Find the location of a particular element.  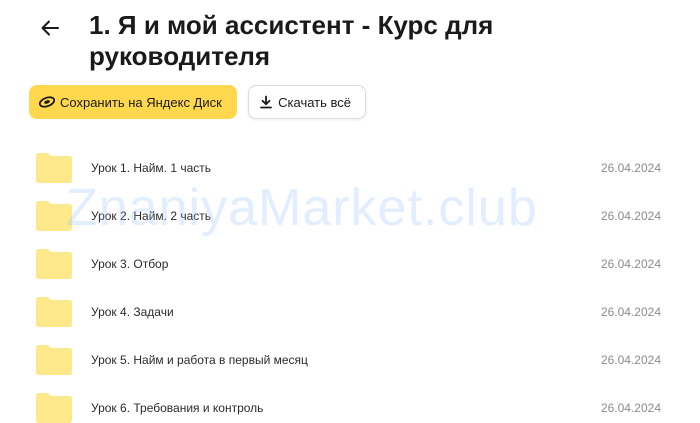

download-all-button: Скачать всё is located at coordinates (307, 102).